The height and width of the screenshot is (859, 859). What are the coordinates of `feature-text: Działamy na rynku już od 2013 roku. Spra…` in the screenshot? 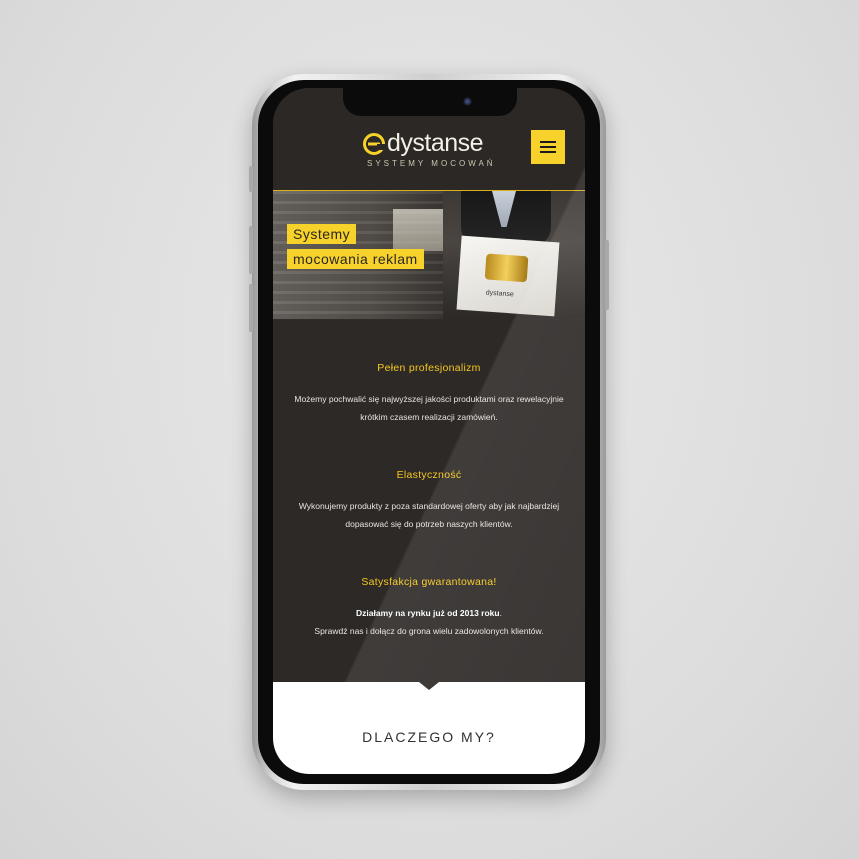 It's located at (429, 622).